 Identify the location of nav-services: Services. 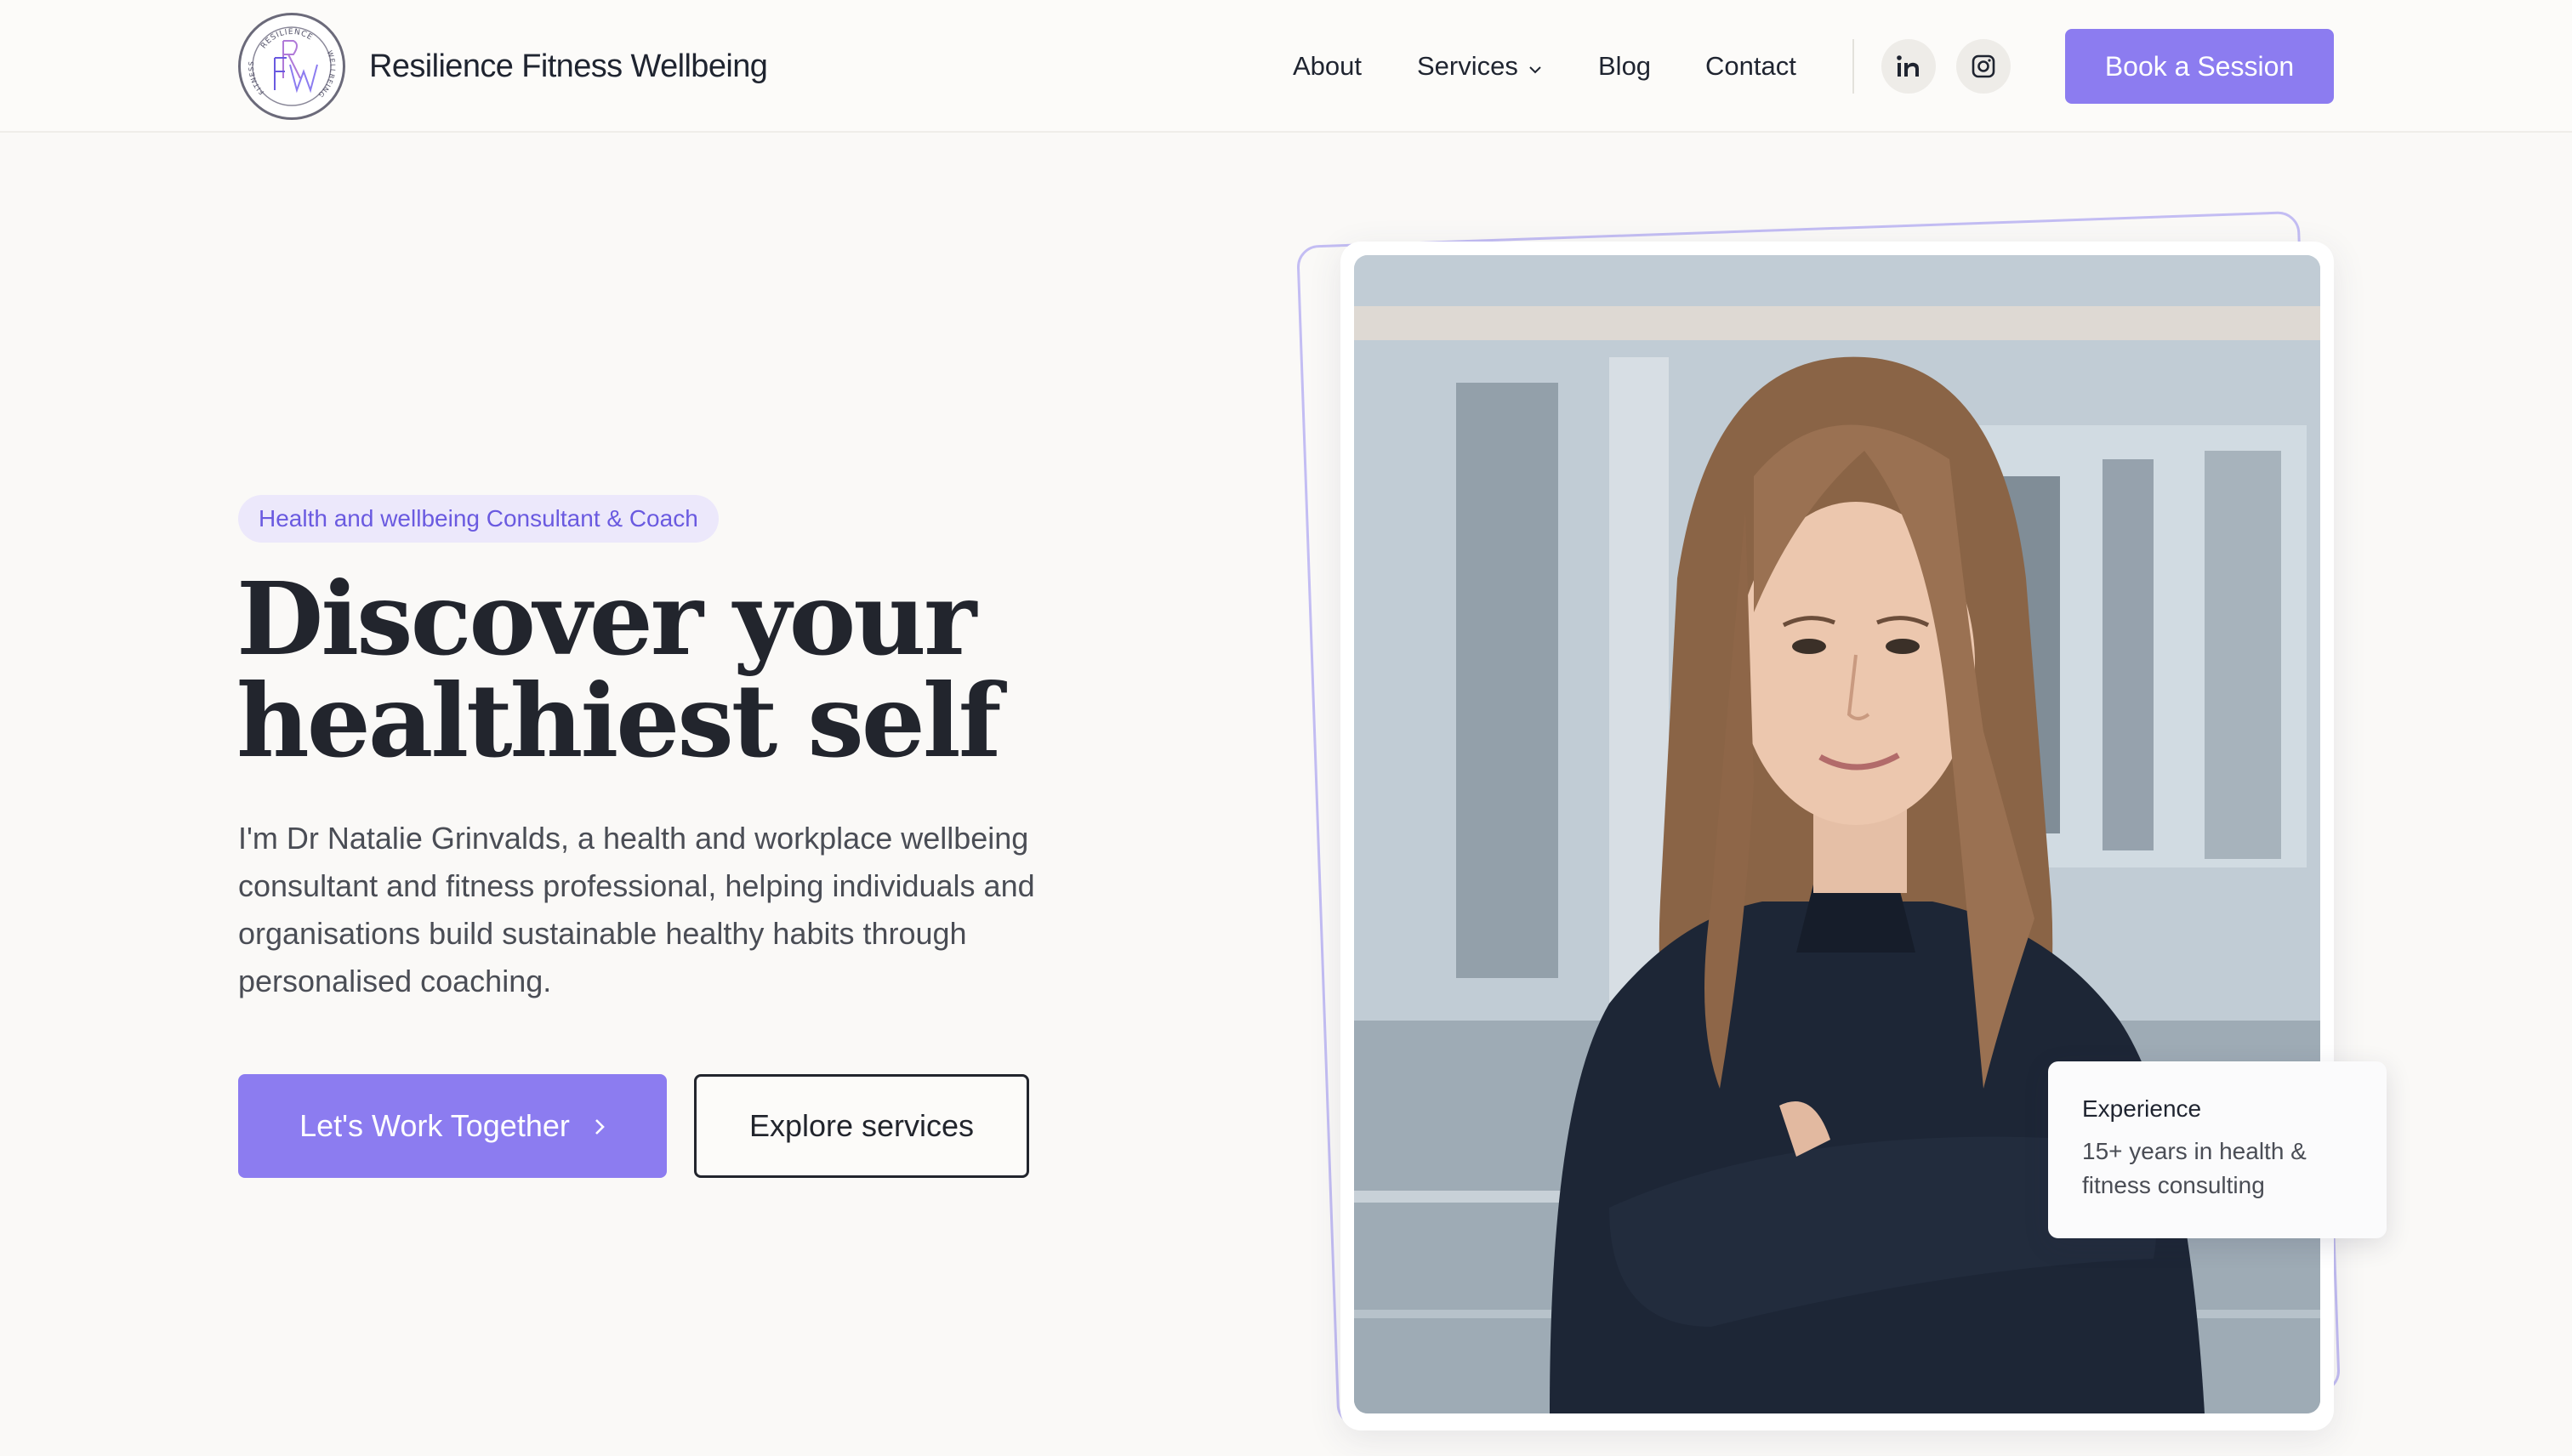
(1480, 66).